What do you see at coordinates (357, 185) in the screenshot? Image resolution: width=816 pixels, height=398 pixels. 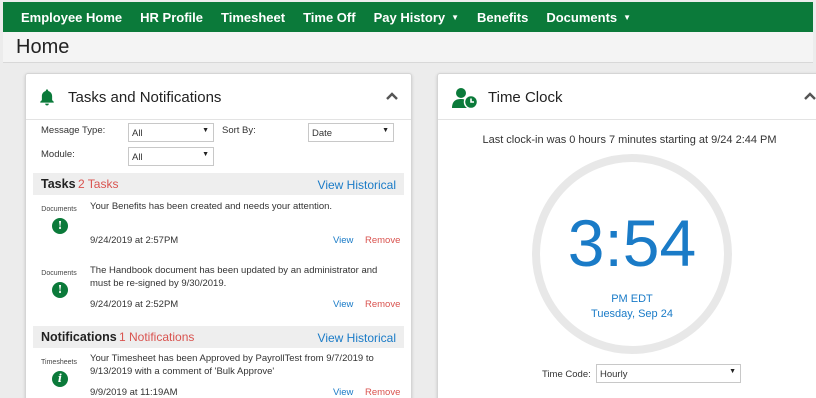 I see `view-historical-tasks-link: View Historical` at bounding box center [357, 185].